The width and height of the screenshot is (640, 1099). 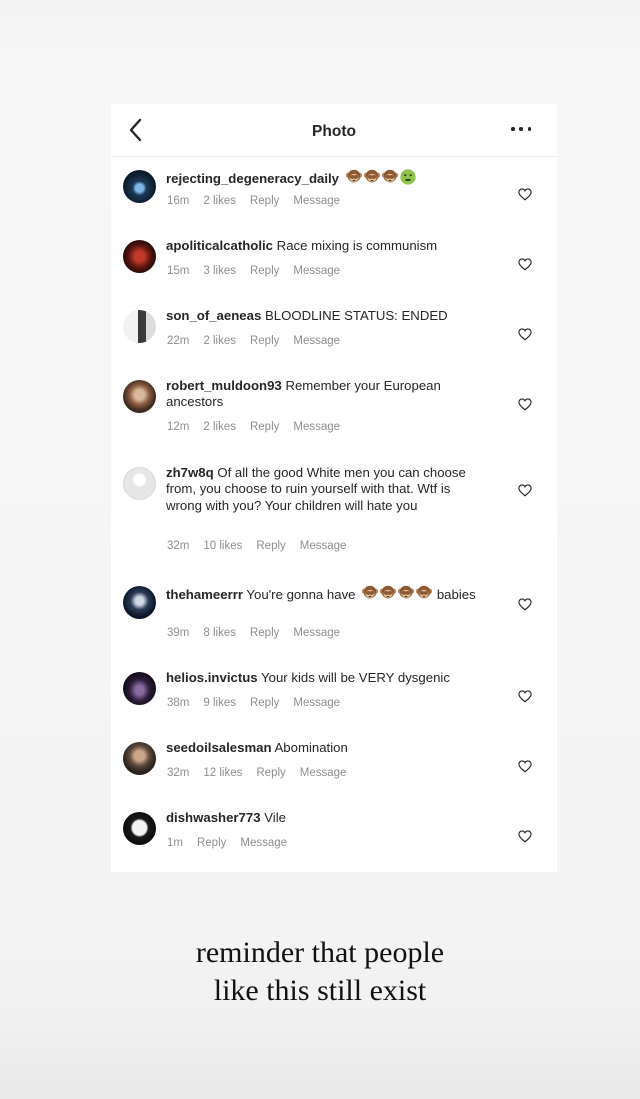 I want to click on page-title: Photo, so click(x=334, y=131).